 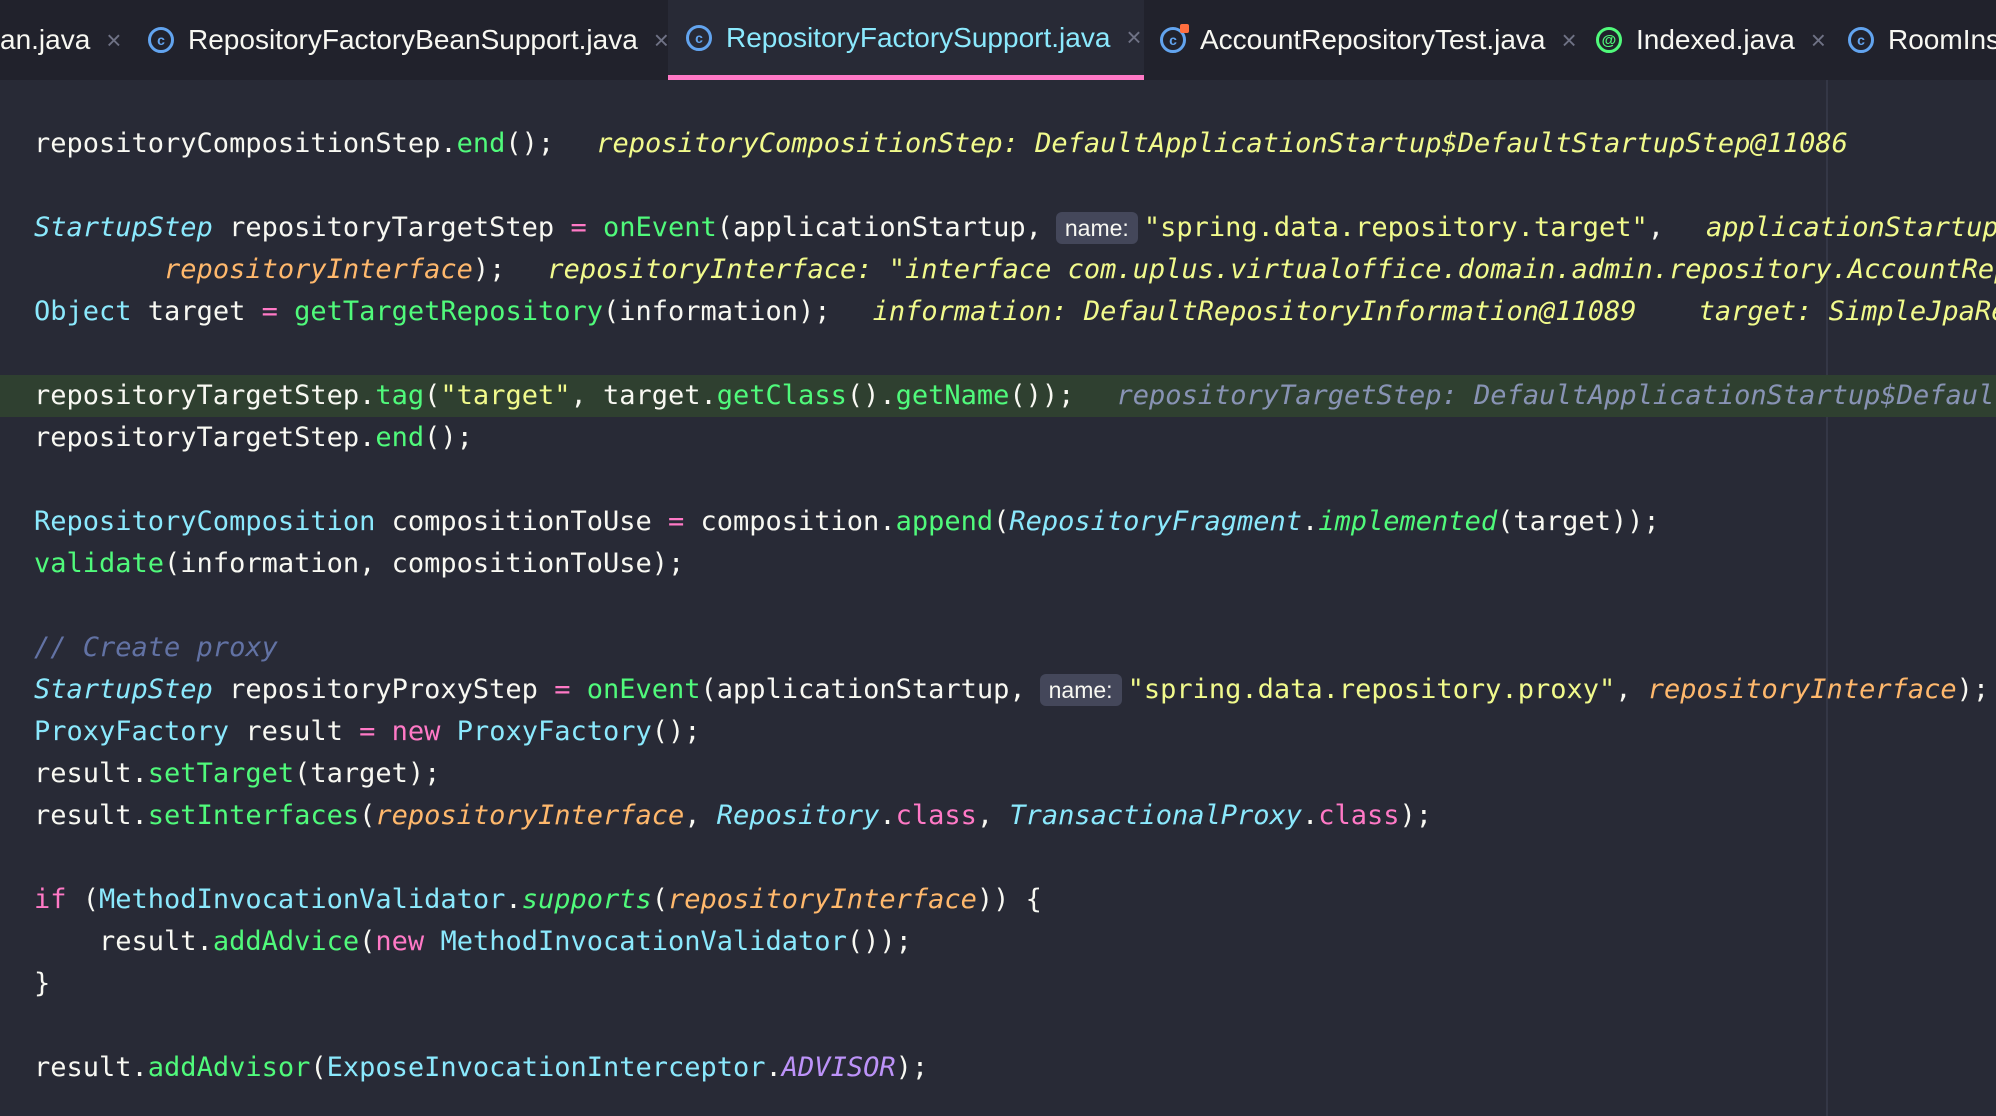 What do you see at coordinates (253, 437) in the screenshot?
I see `code-line: repositoryTargetStep.end();` at bounding box center [253, 437].